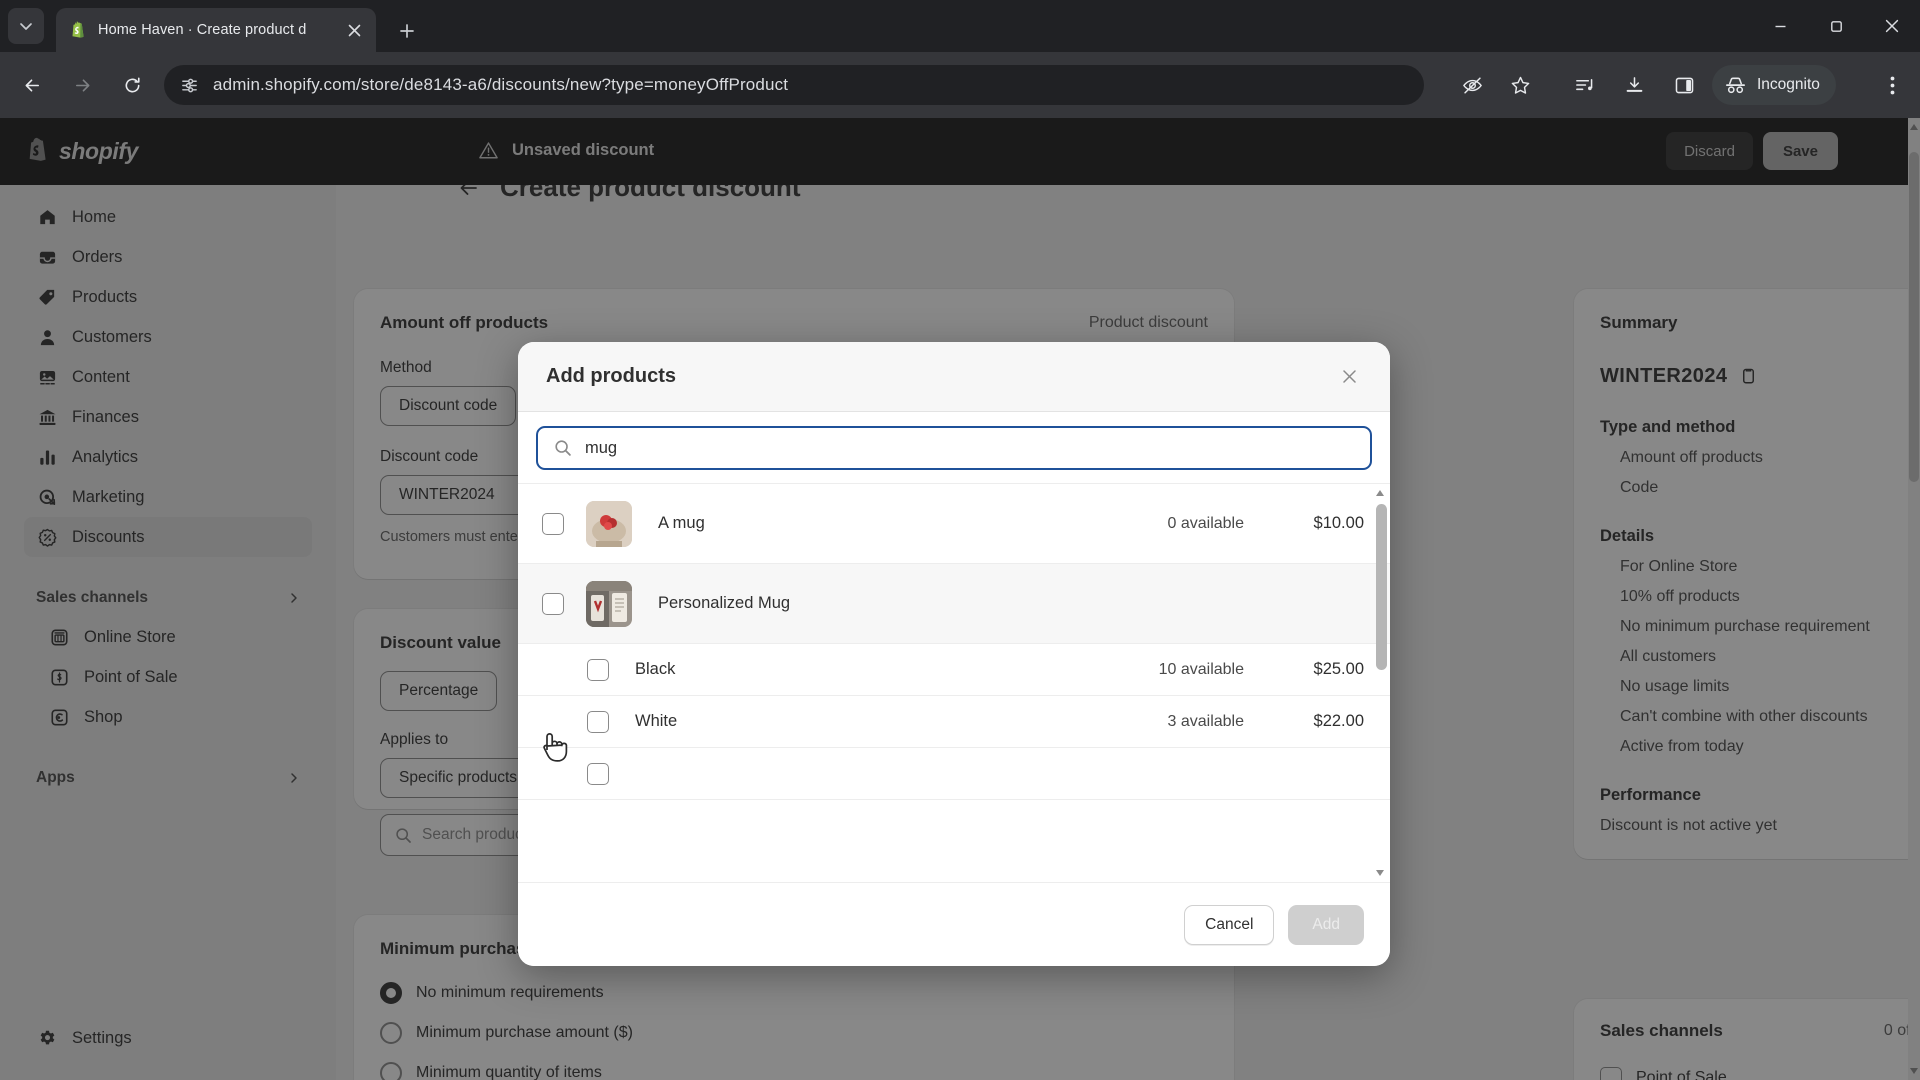 This screenshot has width=1920, height=1080. What do you see at coordinates (1381, 683) in the screenshot?
I see `list-scrollbar` at bounding box center [1381, 683].